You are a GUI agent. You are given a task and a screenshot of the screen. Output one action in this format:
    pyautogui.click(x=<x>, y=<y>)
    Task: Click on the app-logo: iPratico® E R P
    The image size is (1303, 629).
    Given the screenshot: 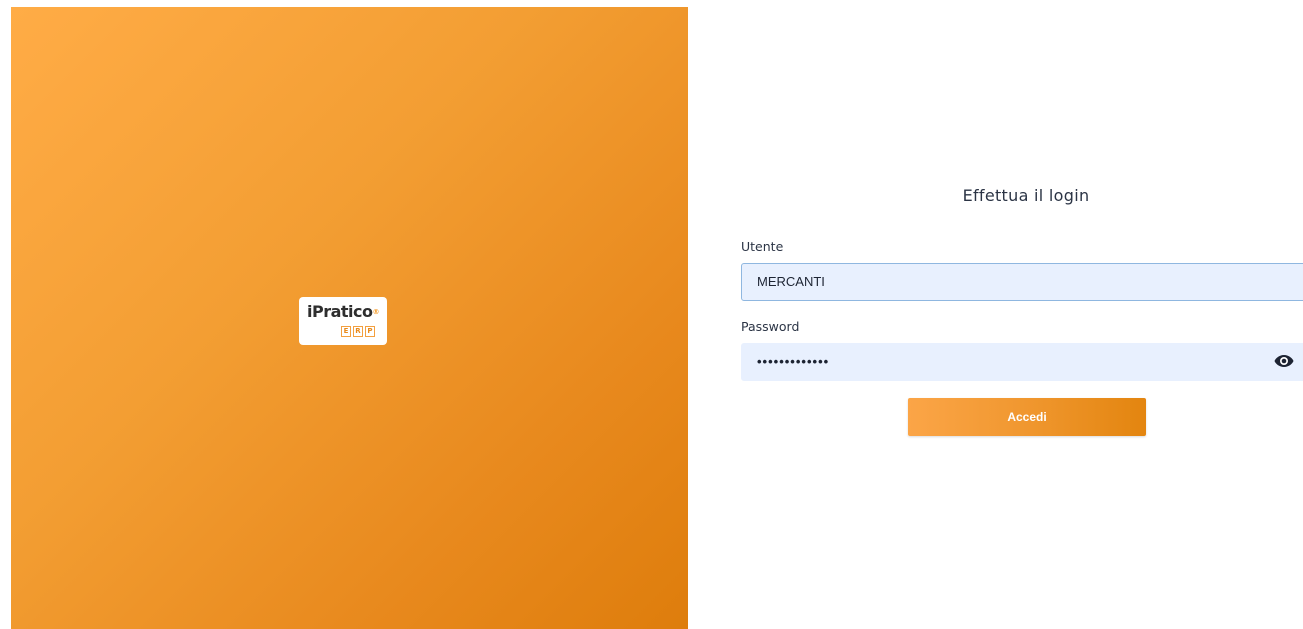 What is the action you would take?
    pyautogui.click(x=343, y=321)
    